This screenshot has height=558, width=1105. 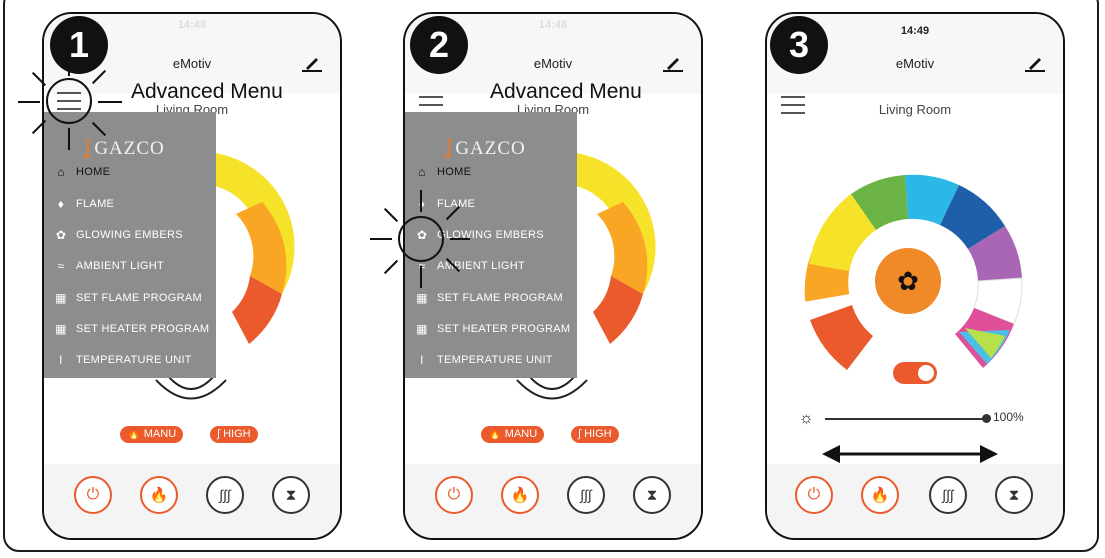 What do you see at coordinates (69, 101) in the screenshot?
I see `hamburger-menu-icon` at bounding box center [69, 101].